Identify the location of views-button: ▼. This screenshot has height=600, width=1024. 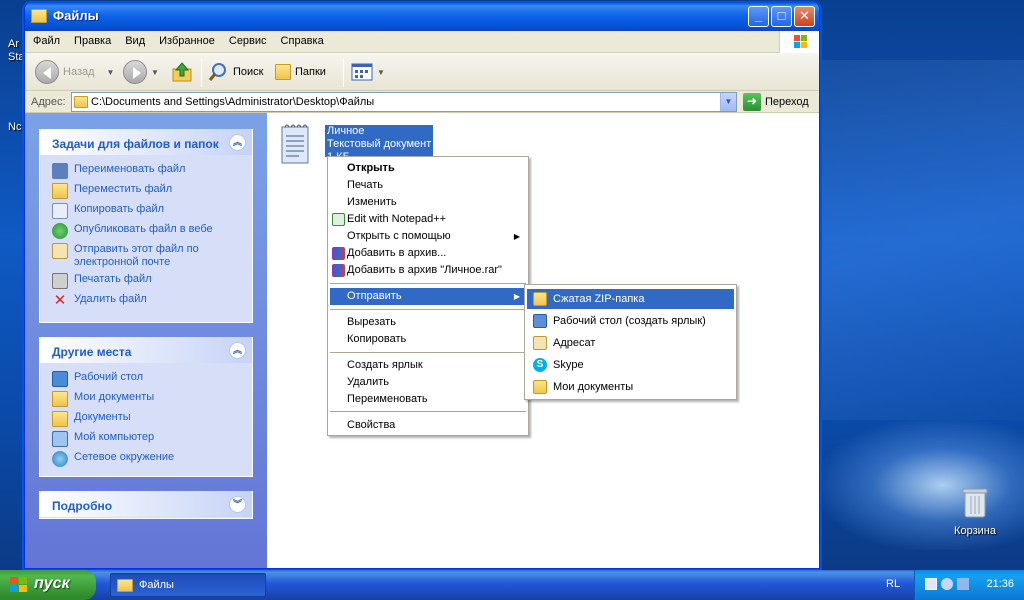
(368, 72).